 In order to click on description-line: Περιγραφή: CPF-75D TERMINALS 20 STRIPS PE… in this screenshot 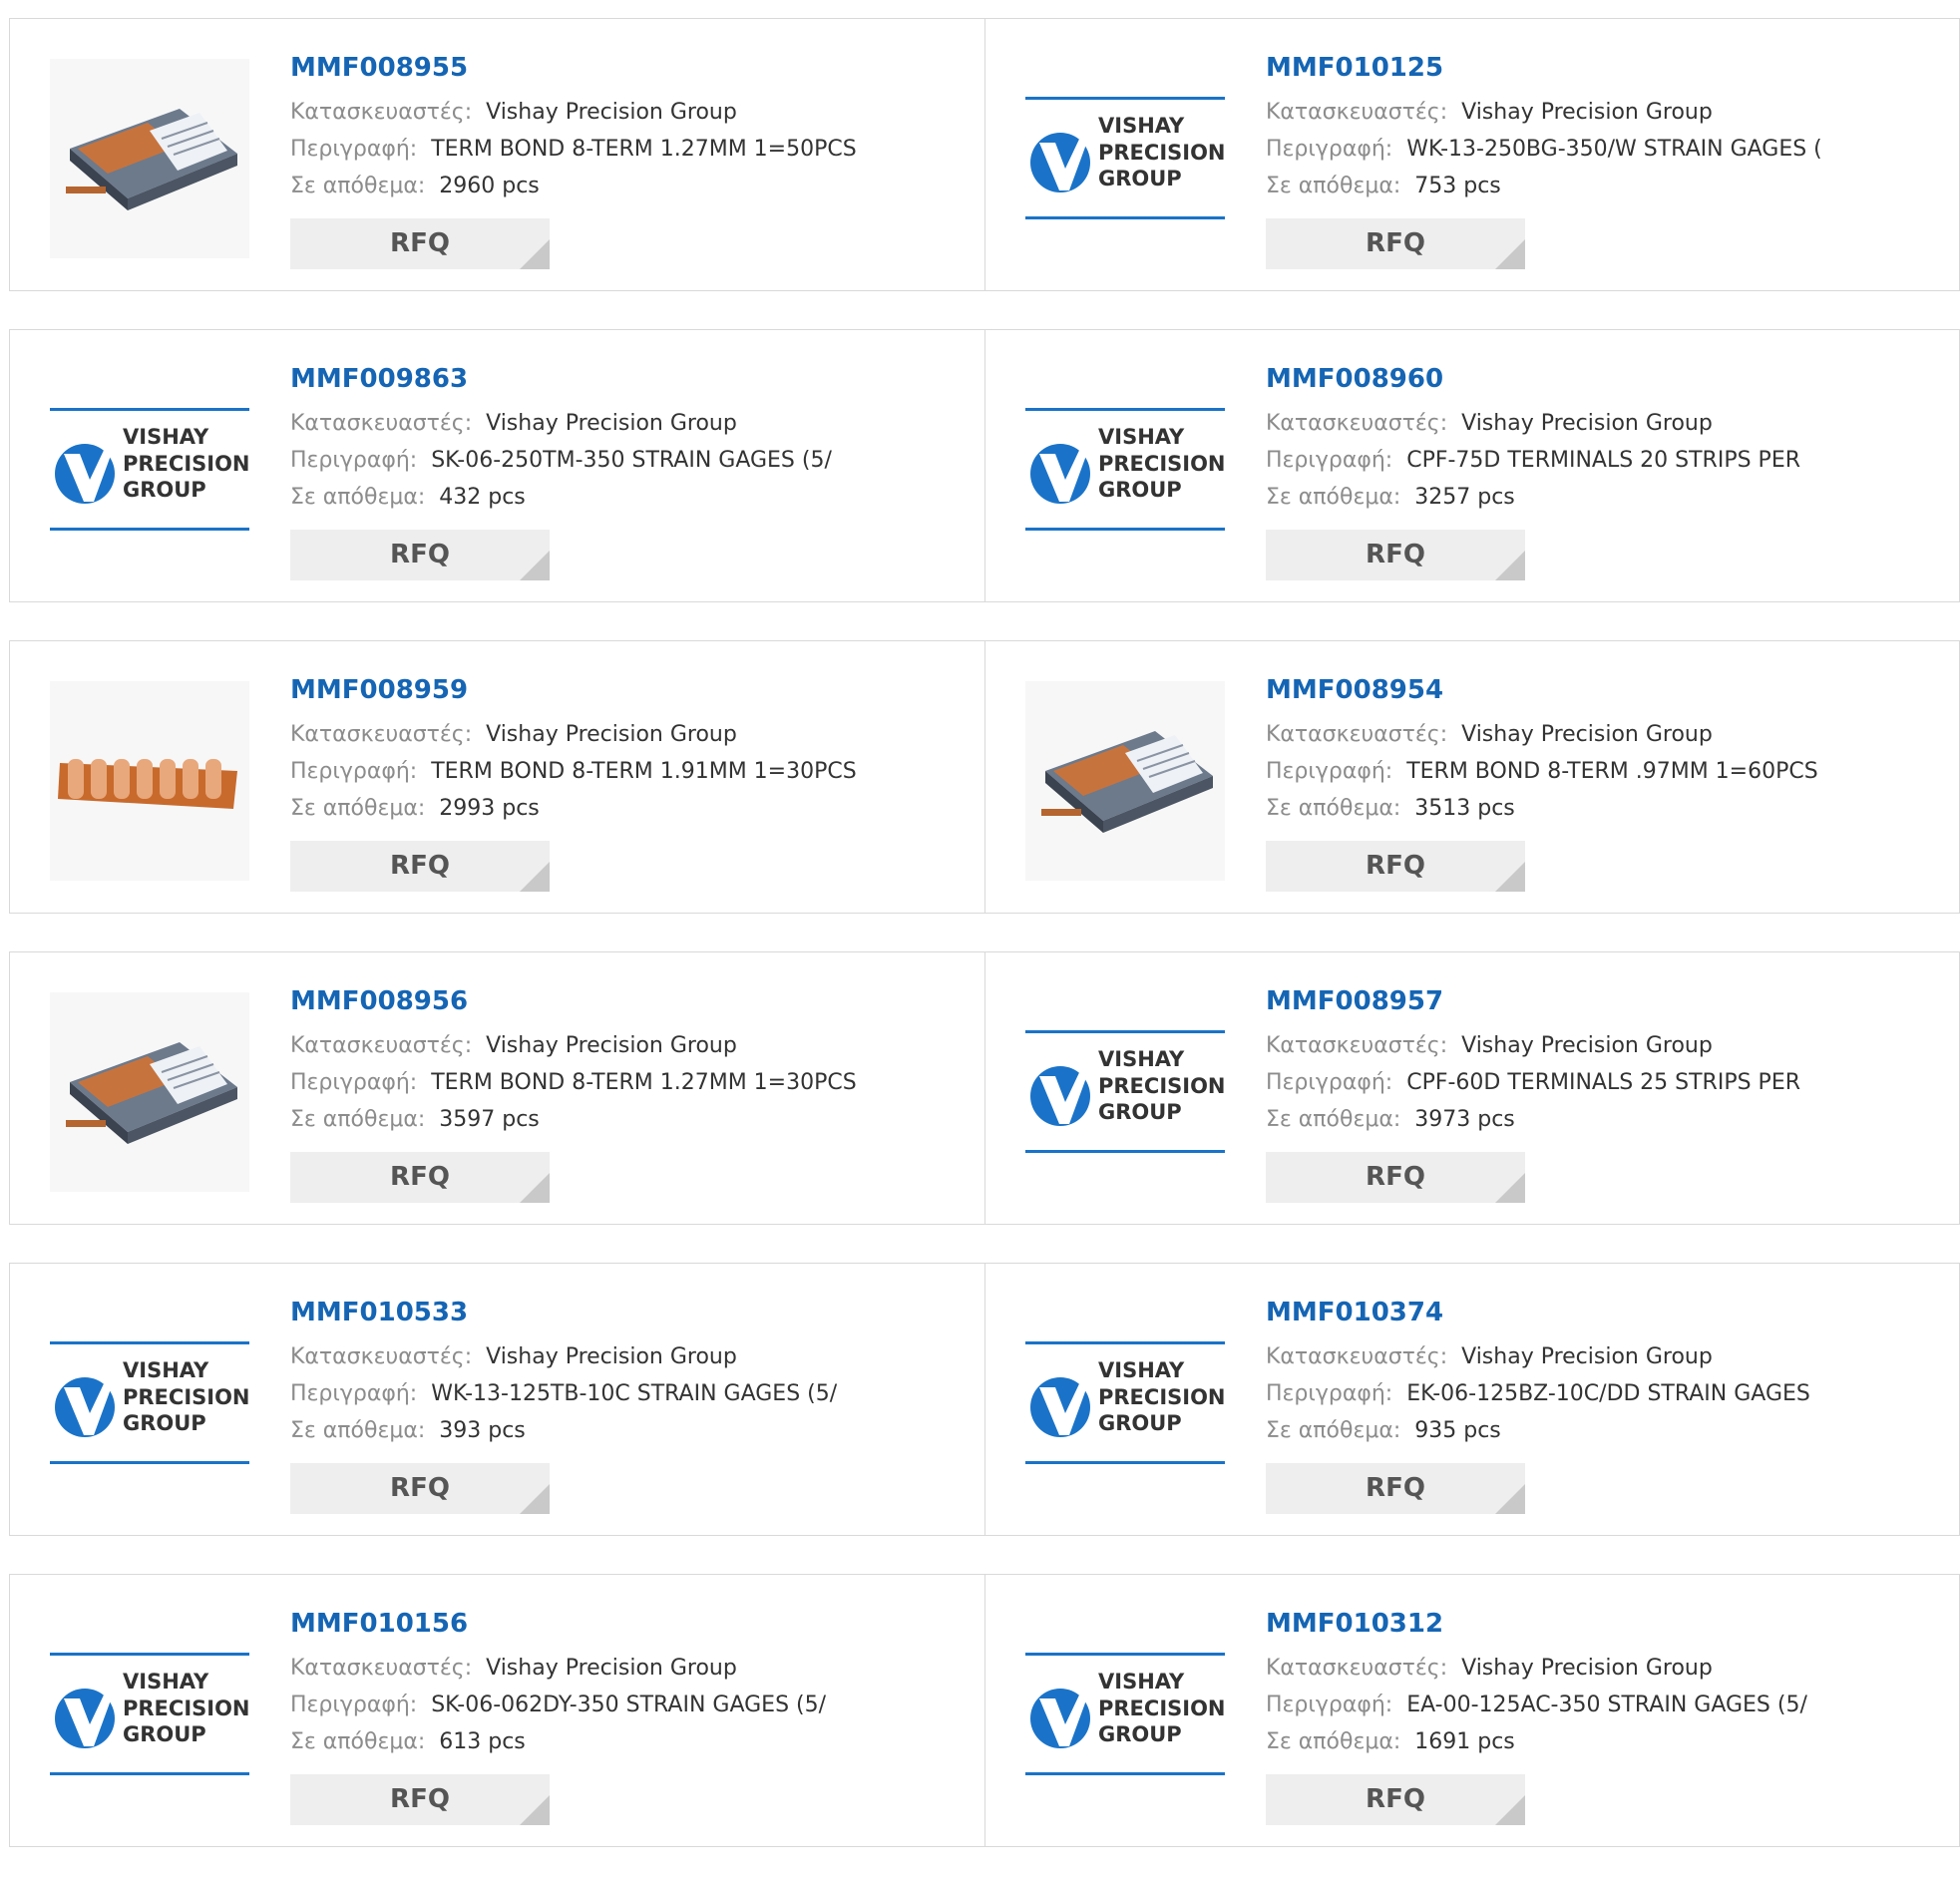, I will do `click(1608, 460)`.